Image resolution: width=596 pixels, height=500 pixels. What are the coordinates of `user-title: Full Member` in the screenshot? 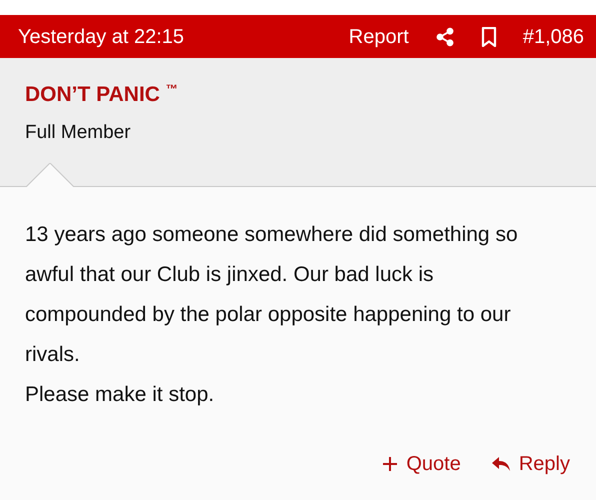 It's located at (78, 133).